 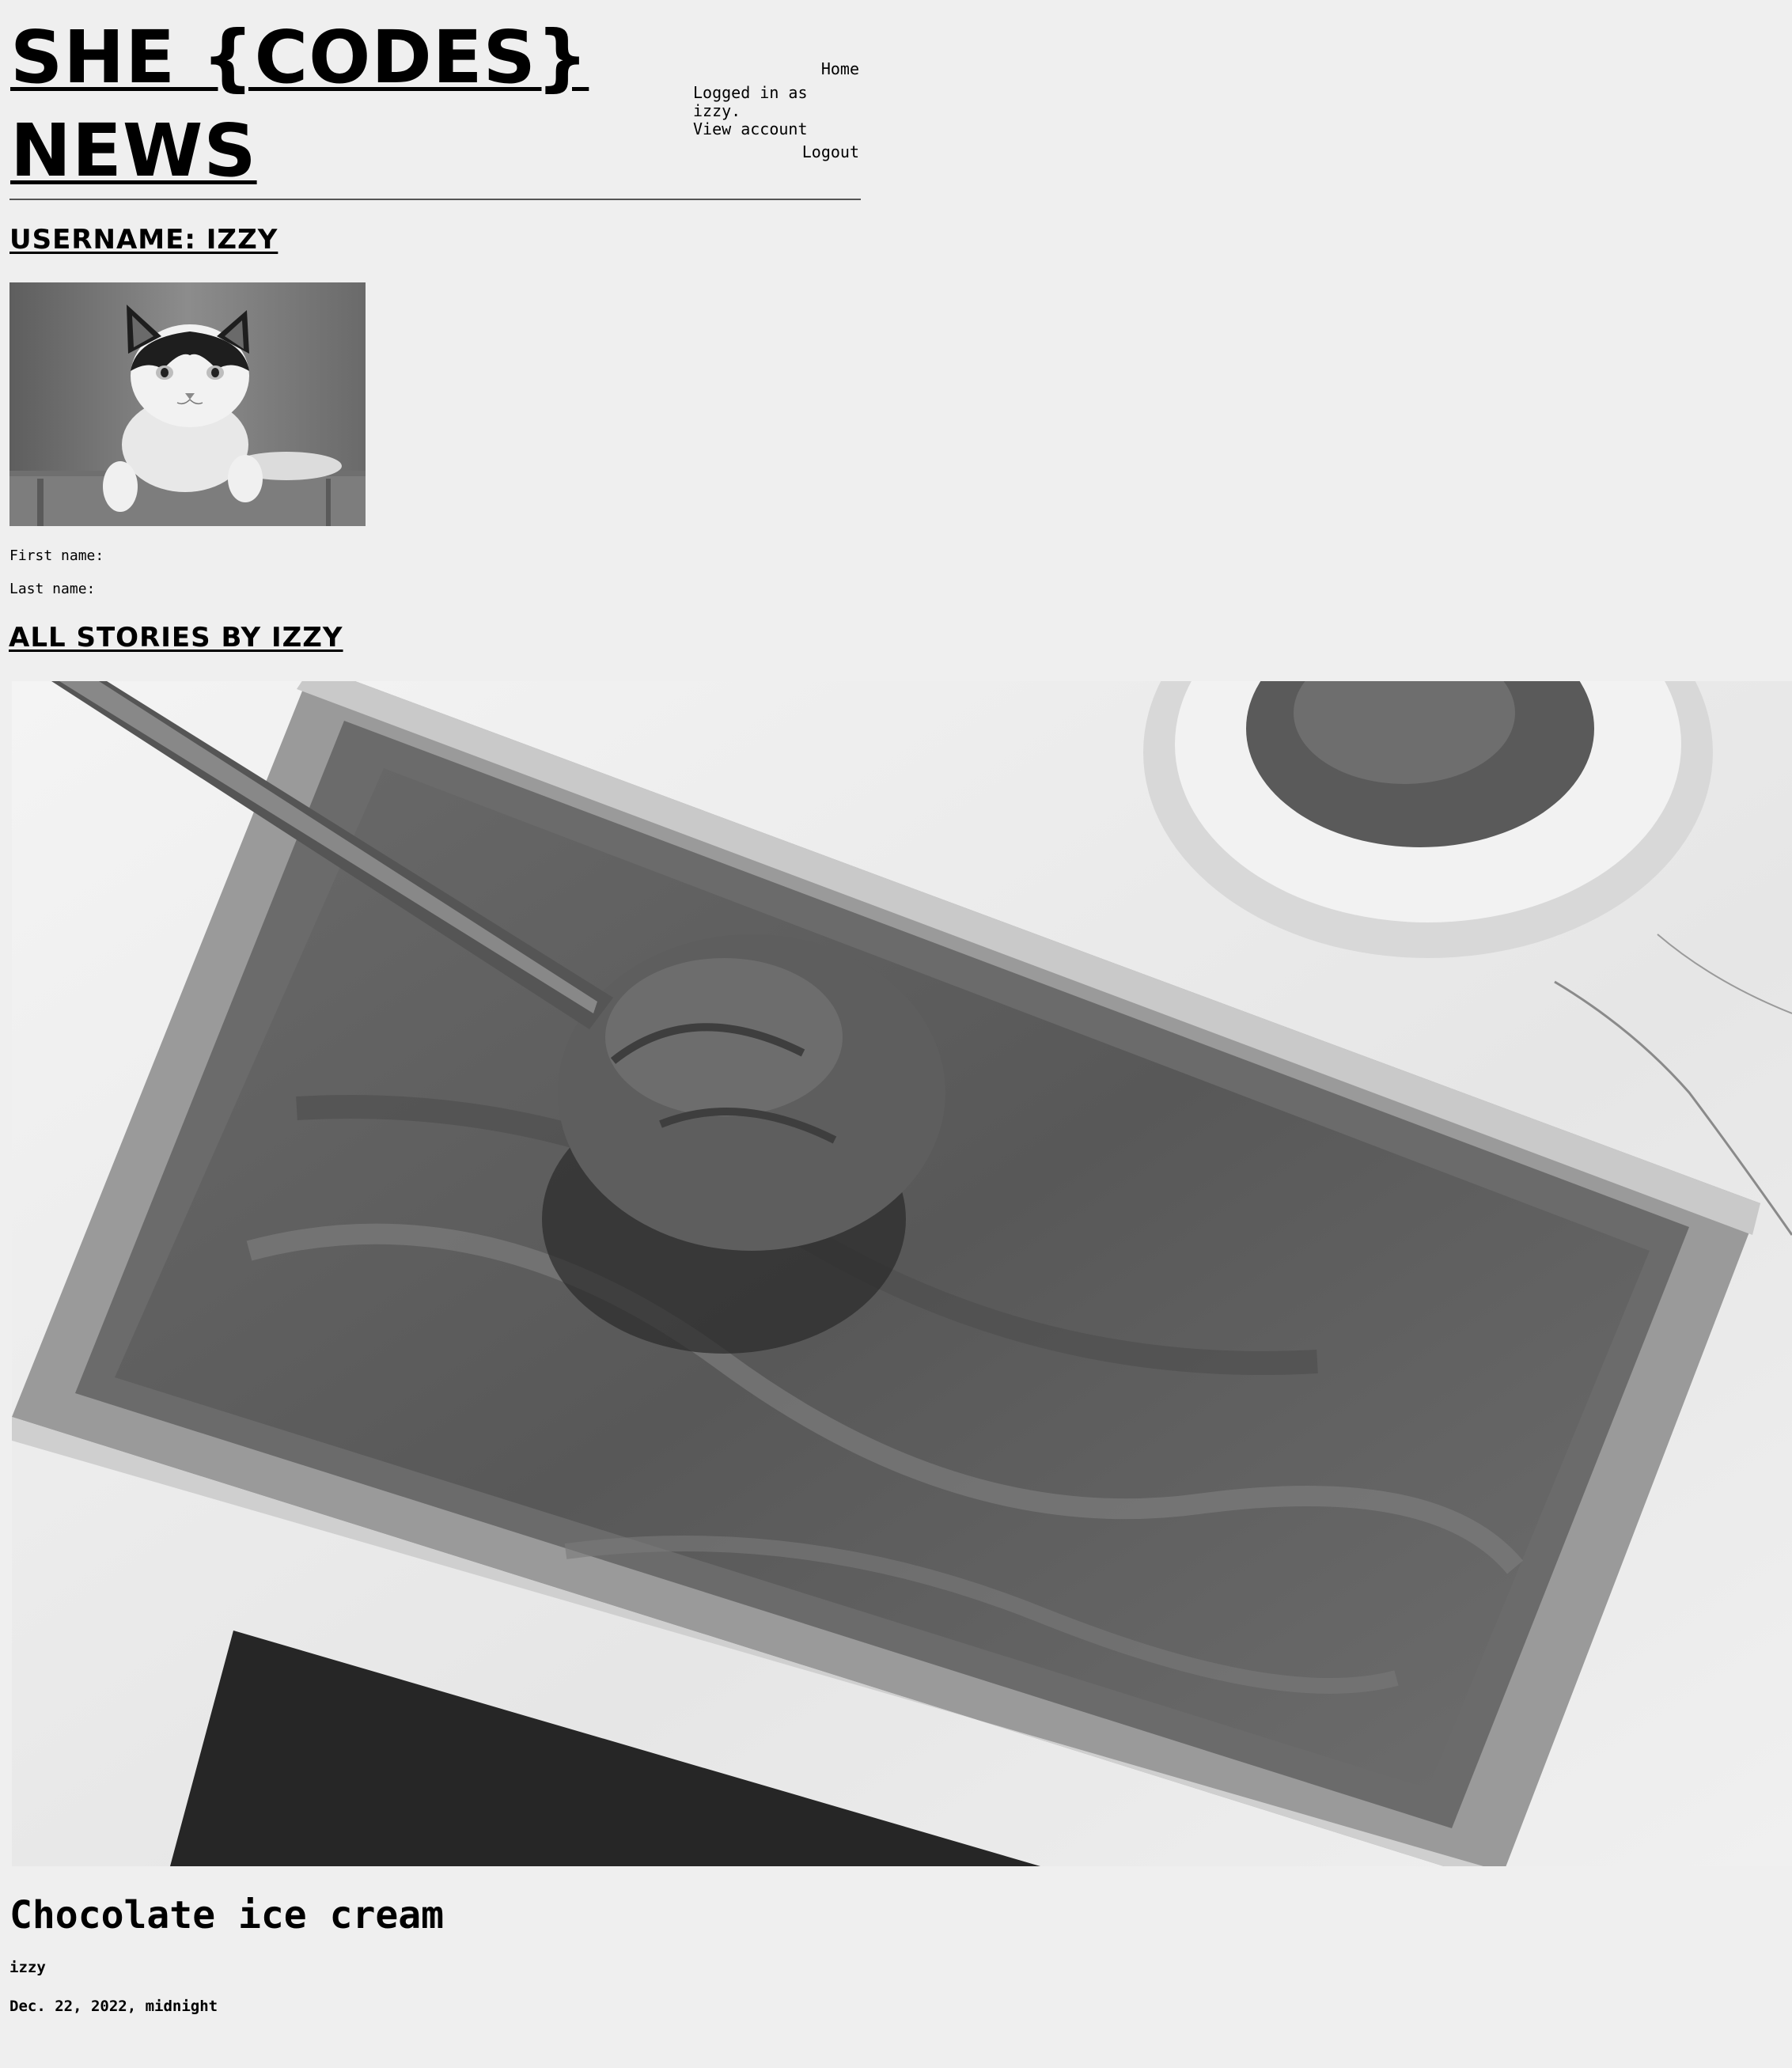 I want to click on username-heading: USERNAME: IZZY, so click(x=143, y=240).